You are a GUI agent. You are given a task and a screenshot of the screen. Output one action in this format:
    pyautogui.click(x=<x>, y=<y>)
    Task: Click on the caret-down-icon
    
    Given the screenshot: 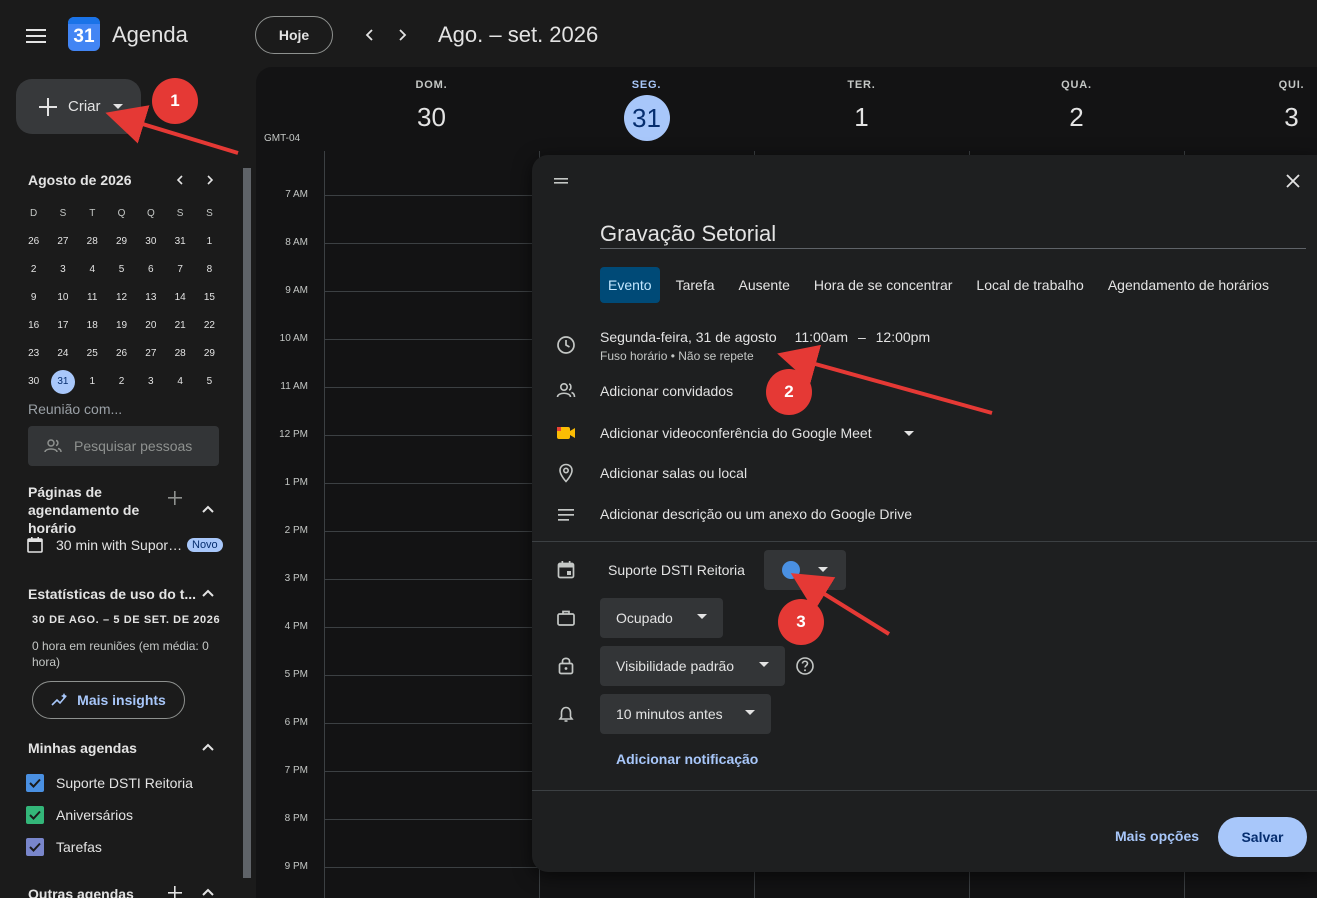 What is the action you would take?
    pyautogui.click(x=764, y=664)
    